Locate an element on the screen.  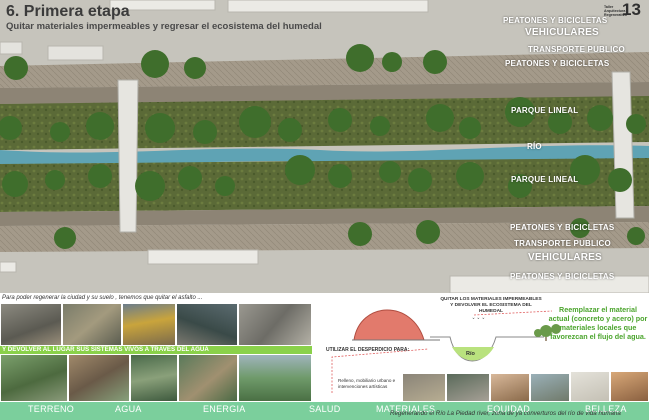
page-title: 6. Primera etapa is located at coordinates (68, 11).